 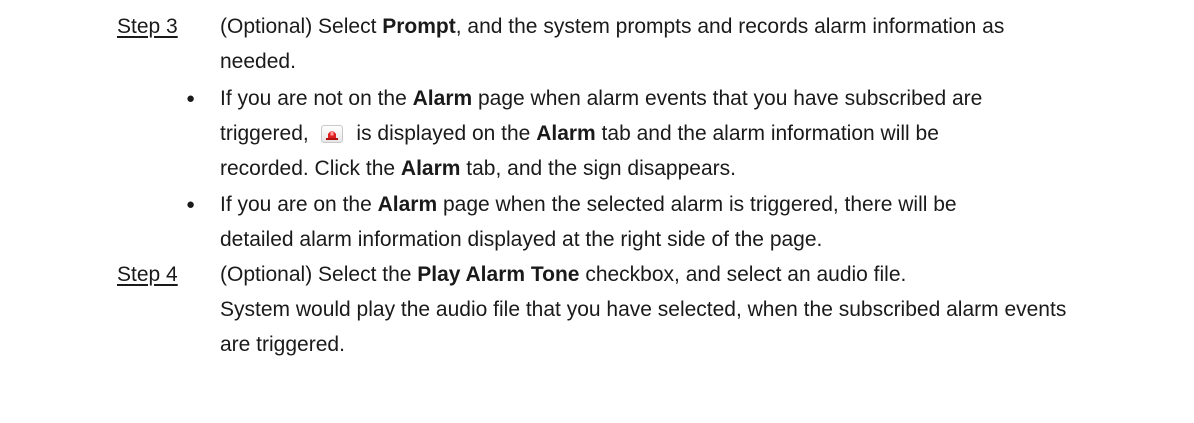 I want to click on alarm-siren-icon, so click(x=331, y=134).